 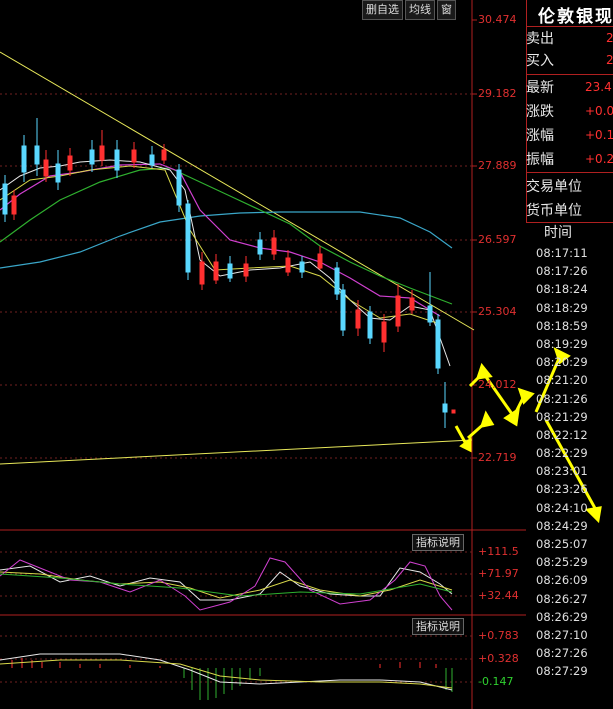 I want to click on change-value: +0.0, so click(x=599, y=111).